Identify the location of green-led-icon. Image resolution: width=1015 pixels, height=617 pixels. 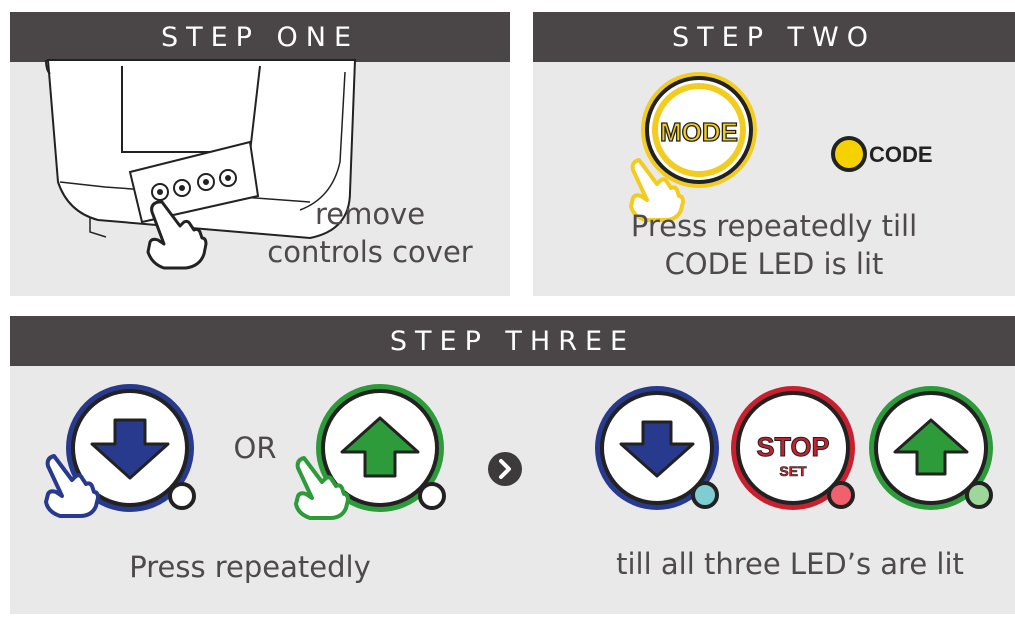
(979, 495).